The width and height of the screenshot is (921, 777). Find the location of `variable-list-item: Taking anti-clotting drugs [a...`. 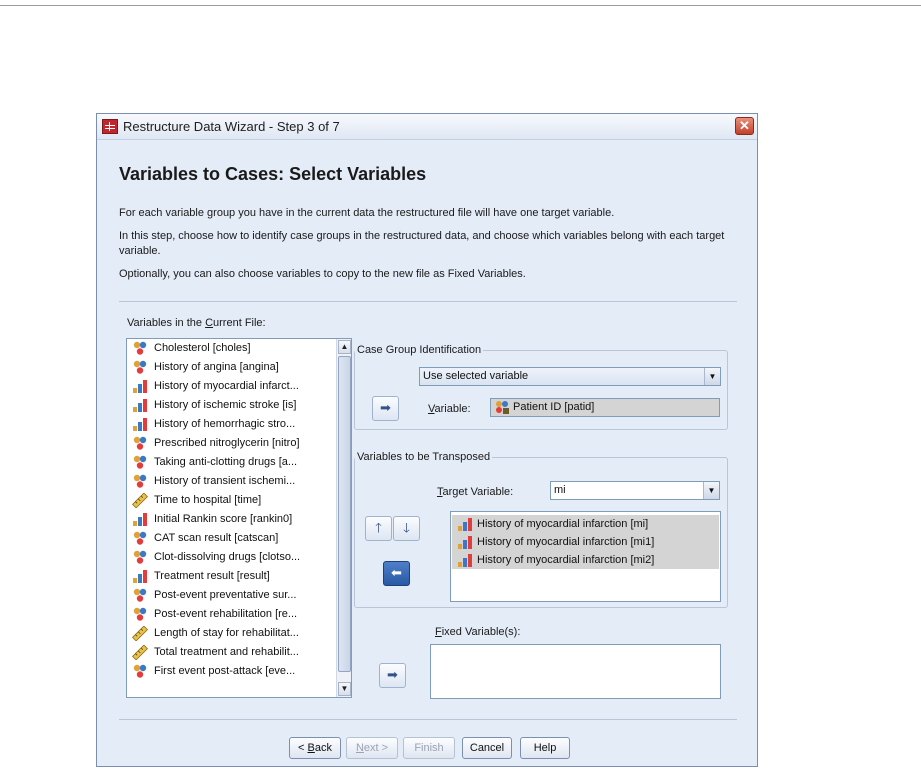

variable-list-item: Taking anti-clotting drugs [a... is located at coordinates (239, 462).